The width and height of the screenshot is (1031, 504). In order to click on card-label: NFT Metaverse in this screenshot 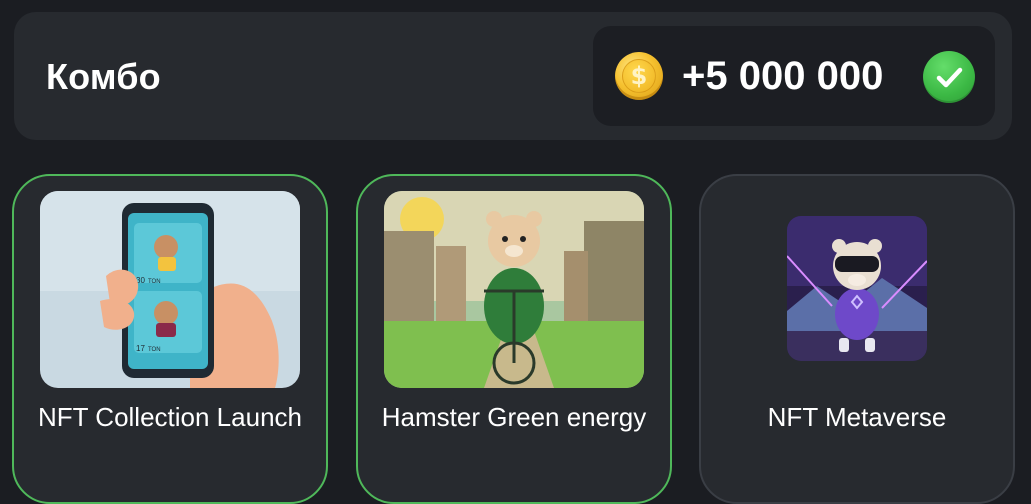, I will do `click(857, 417)`.